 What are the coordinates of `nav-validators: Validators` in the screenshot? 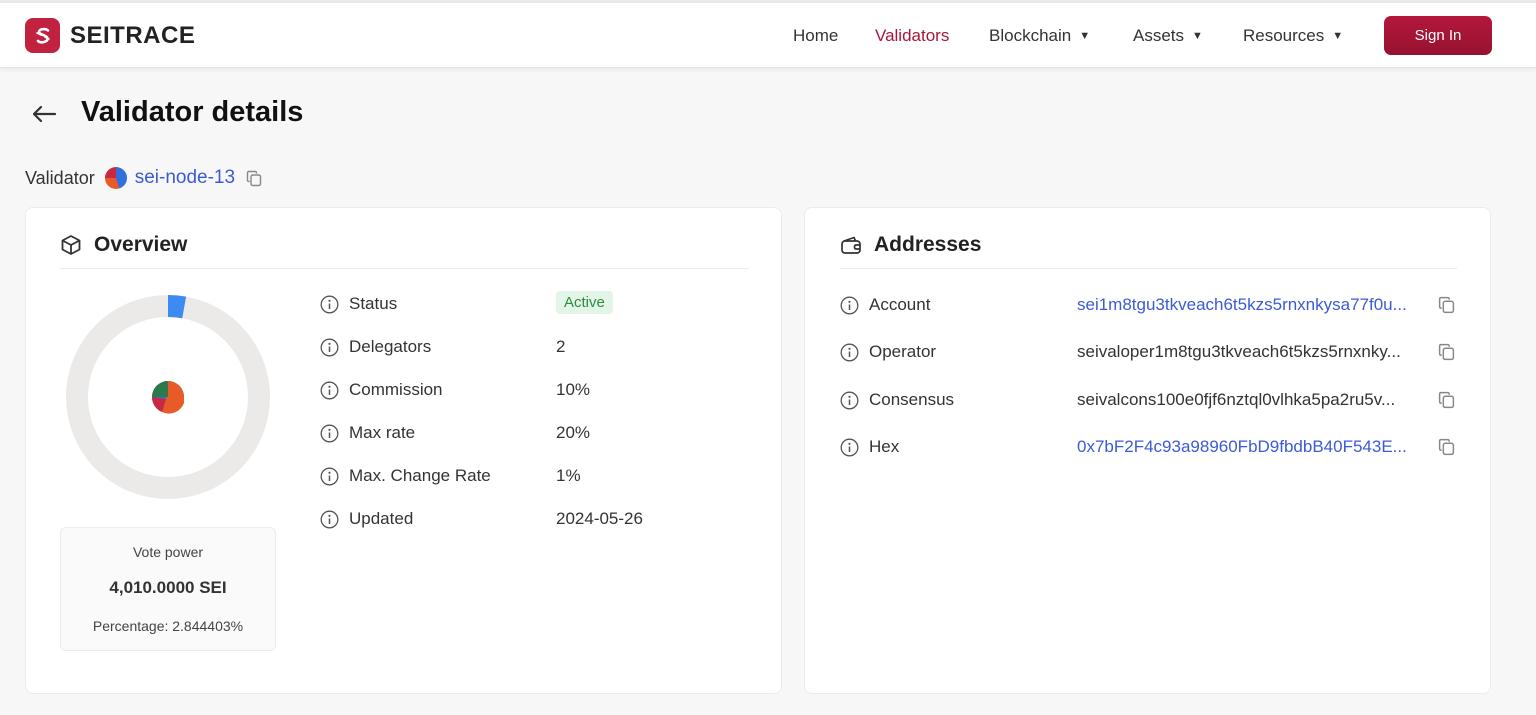 It's located at (912, 35).